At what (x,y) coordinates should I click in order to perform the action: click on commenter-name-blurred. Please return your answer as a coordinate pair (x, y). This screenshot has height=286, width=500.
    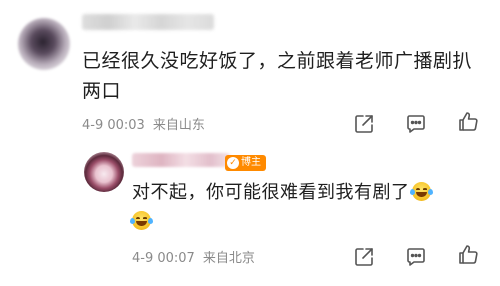
    Looking at the image, I should click on (148, 22).